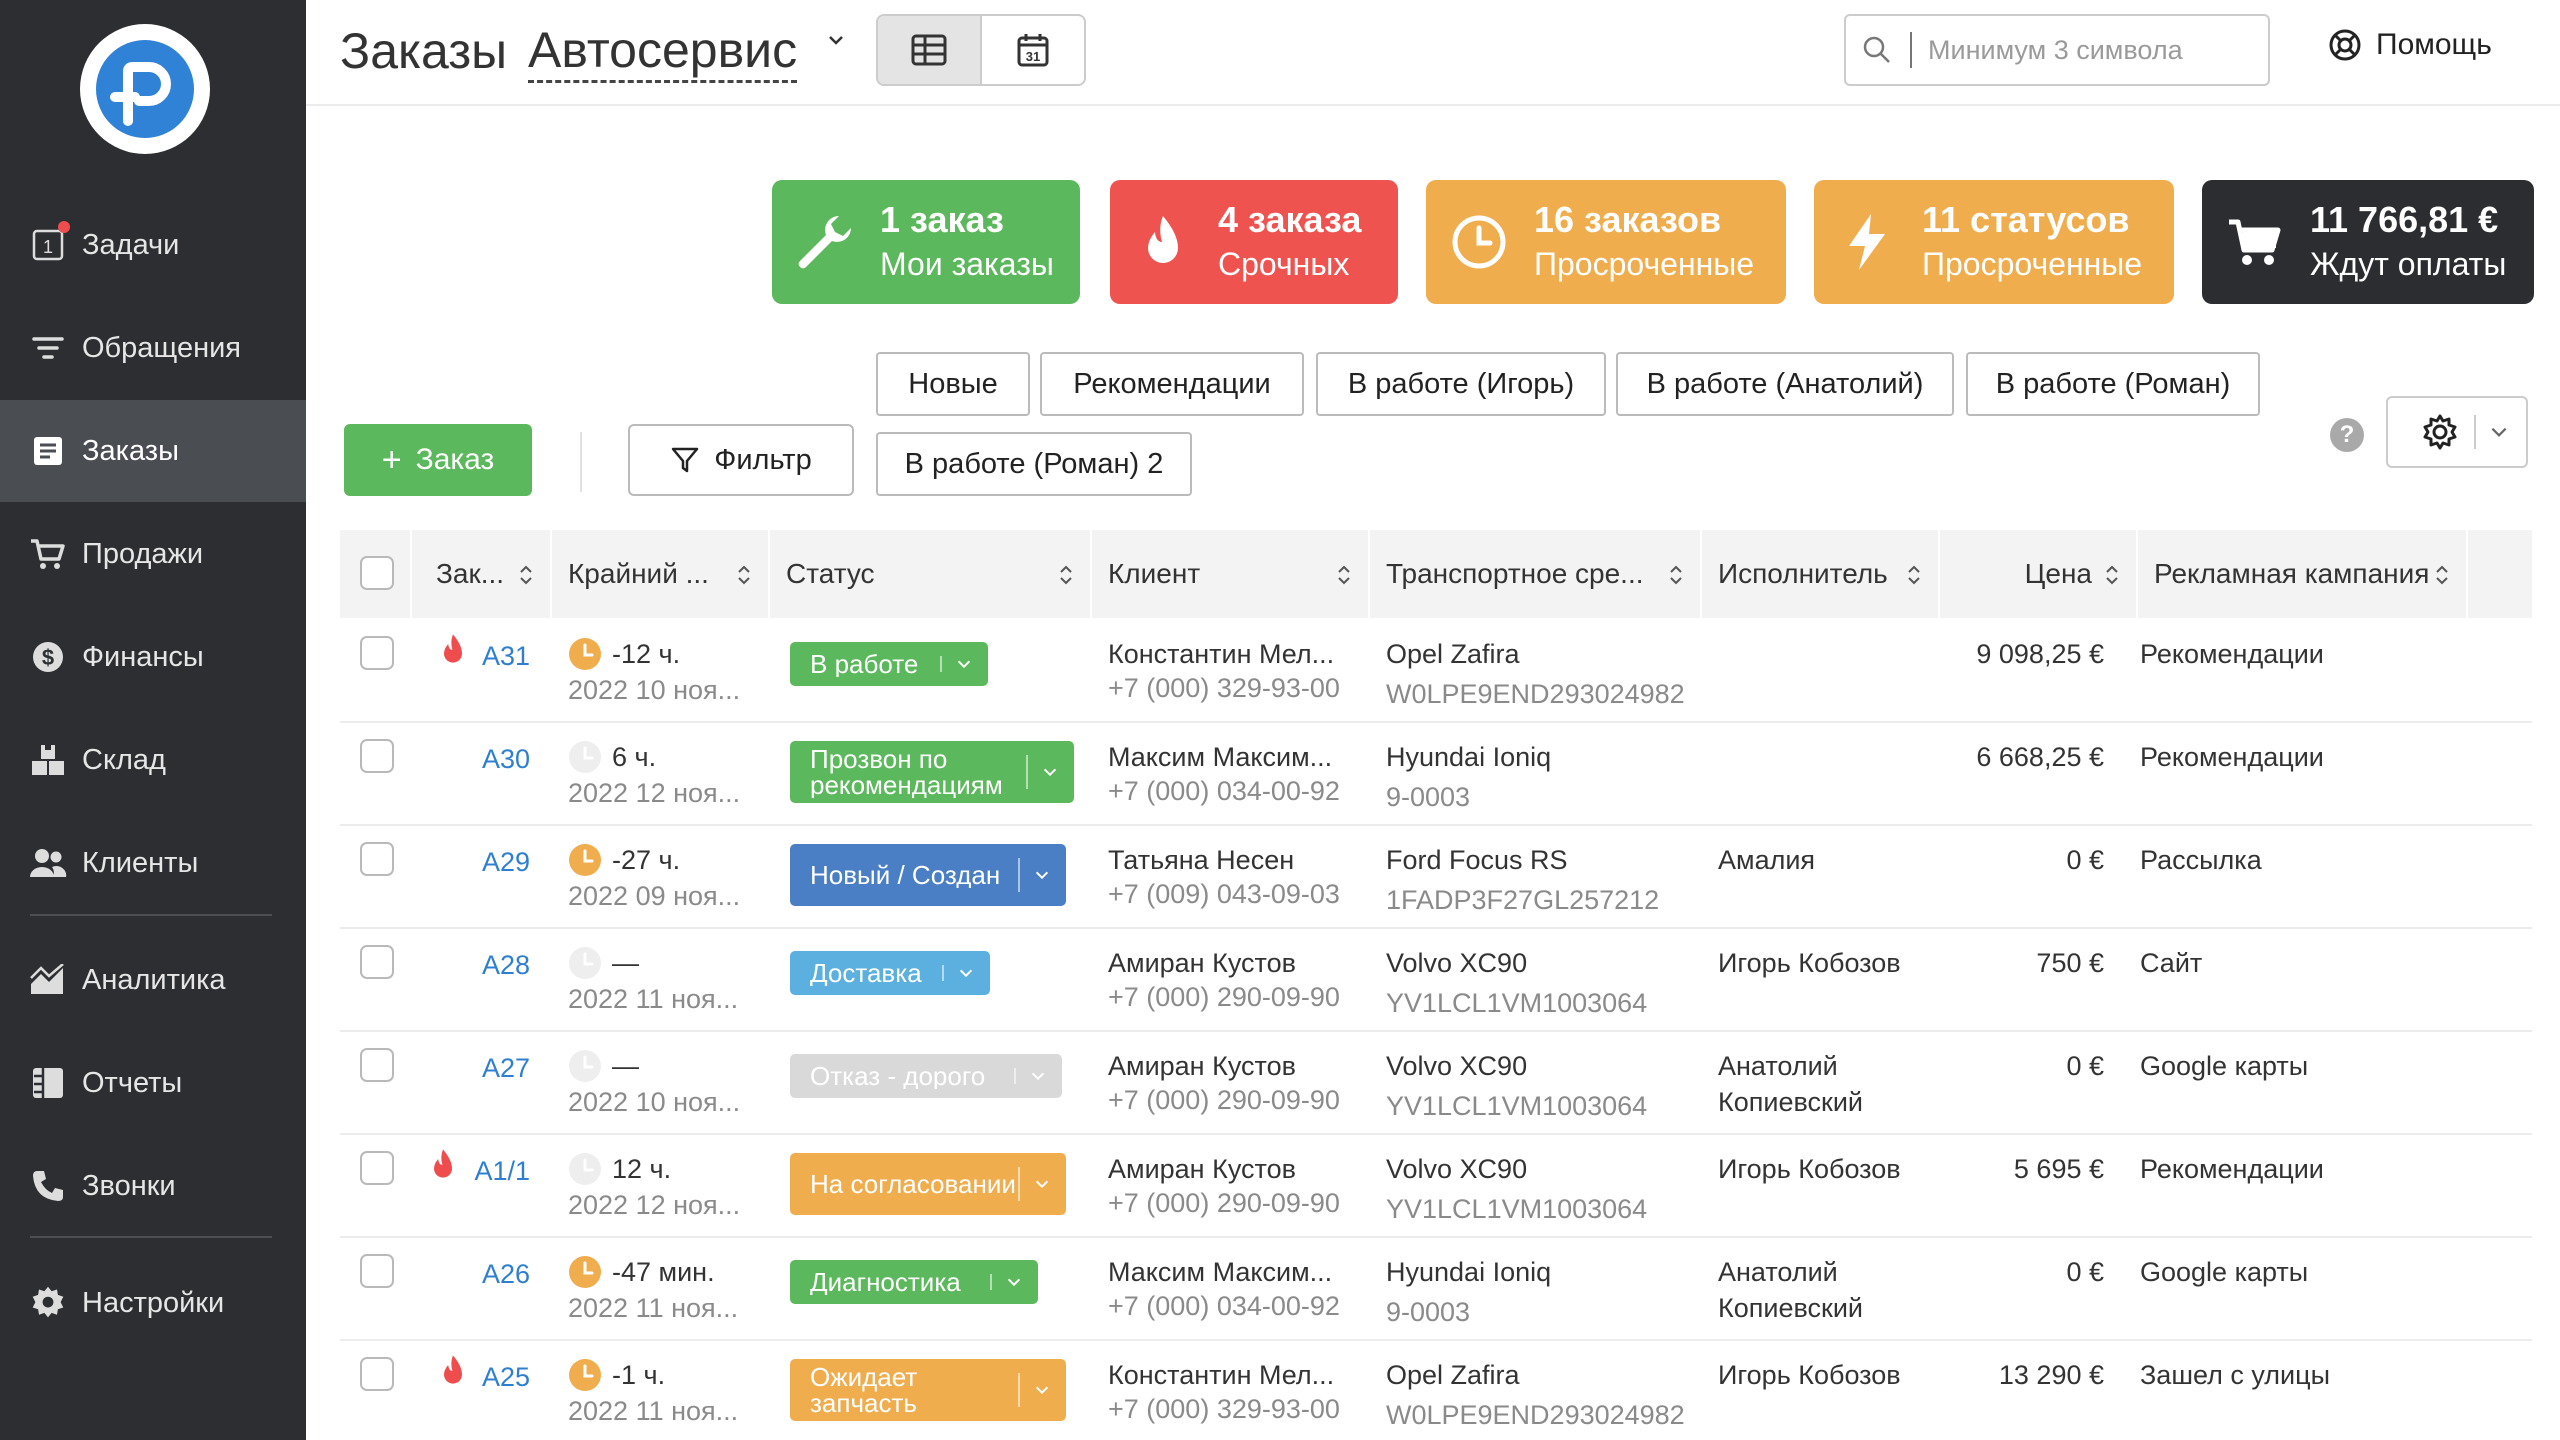 The width and height of the screenshot is (2560, 1440). I want to click on table-view-button, so click(930, 50).